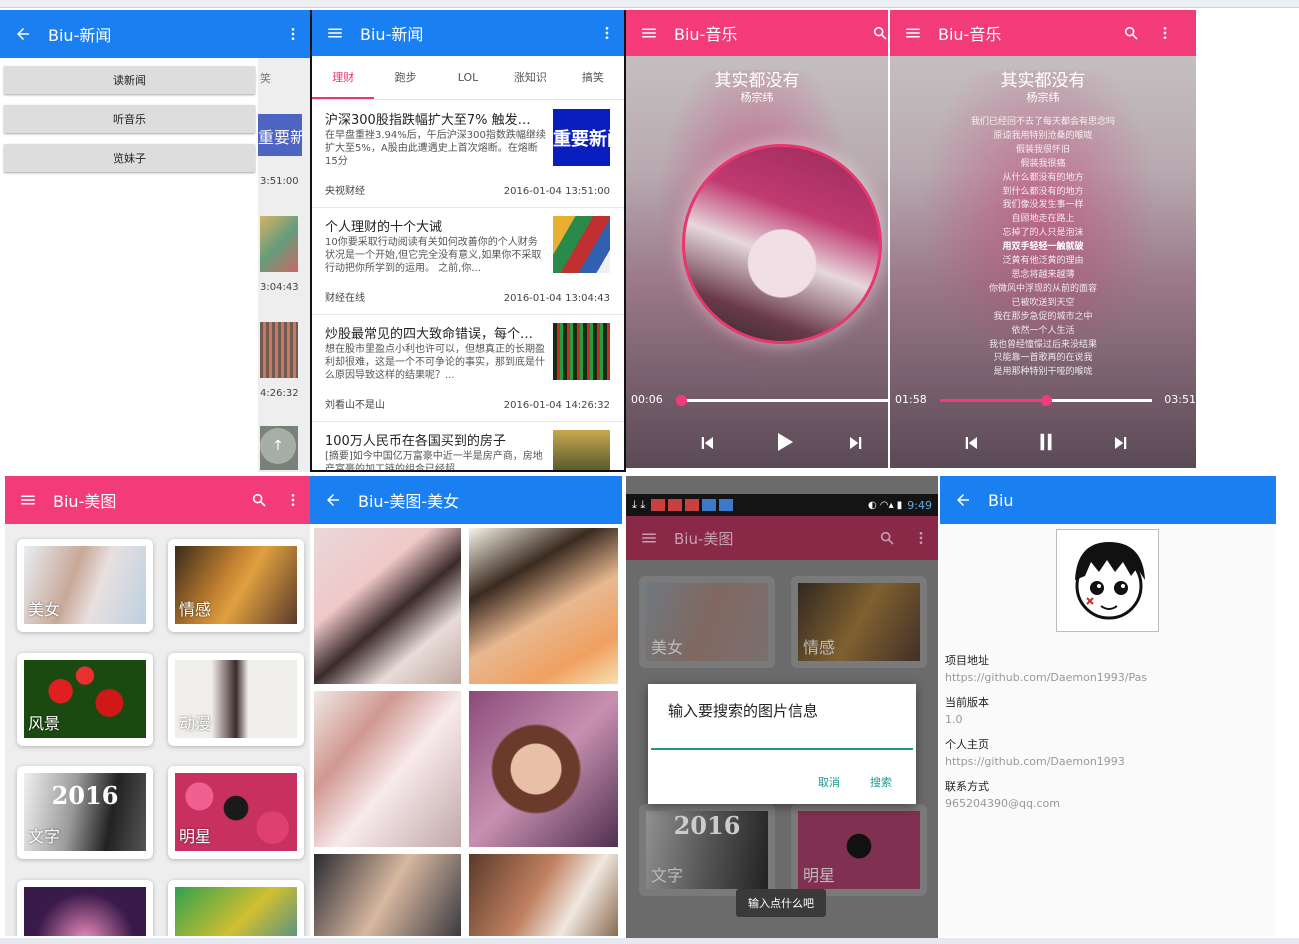 The width and height of the screenshot is (1299, 944). I want to click on lyric-line: 自顾地走在路上, so click(1043, 219).